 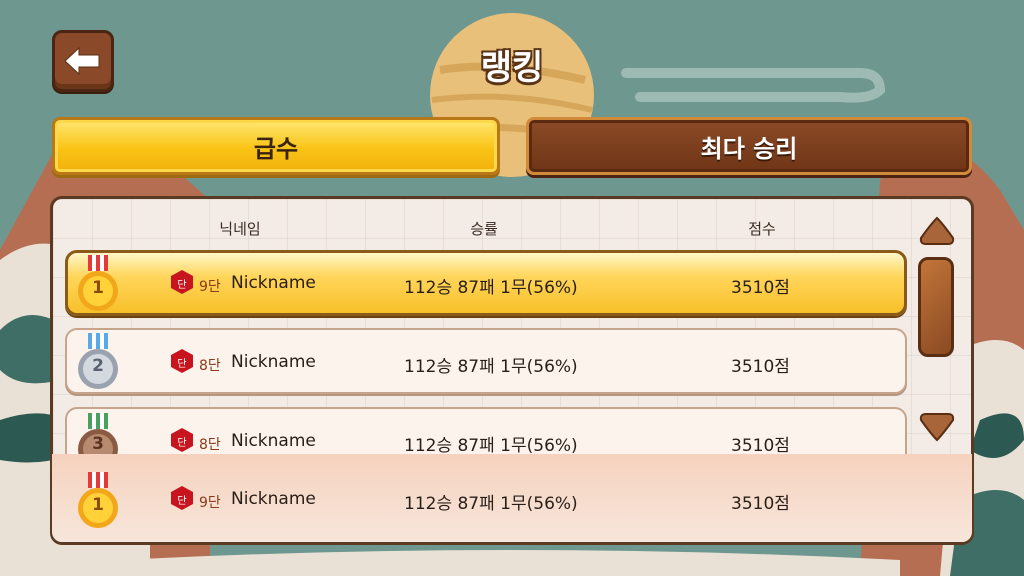 What do you see at coordinates (512, 68) in the screenshot?
I see `page-title: 랭킹` at bounding box center [512, 68].